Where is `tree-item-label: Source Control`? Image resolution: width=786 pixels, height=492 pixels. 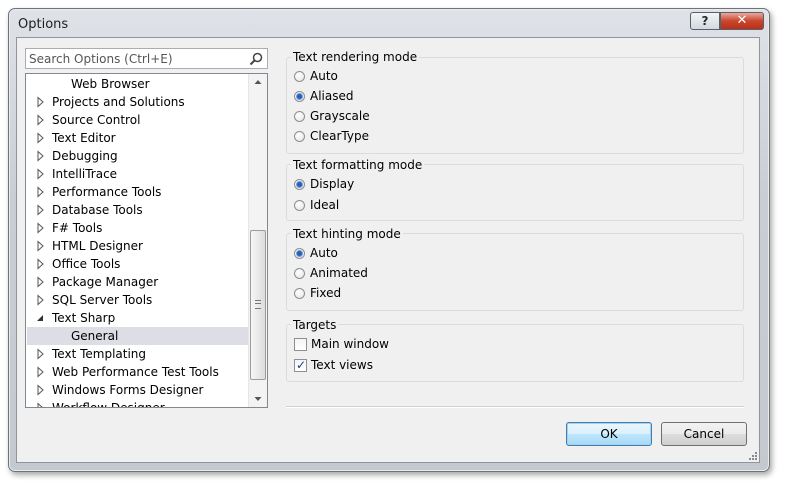 tree-item-label: Source Control is located at coordinates (96, 120).